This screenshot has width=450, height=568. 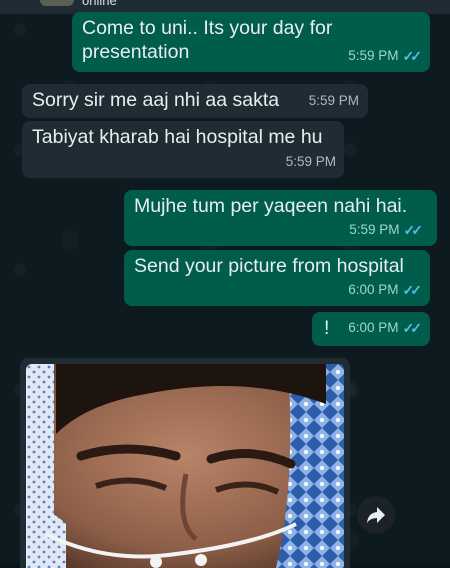 What do you see at coordinates (156, 100) in the screenshot?
I see `message-text: Sorry sir me aaj nhi aa sakta` at bounding box center [156, 100].